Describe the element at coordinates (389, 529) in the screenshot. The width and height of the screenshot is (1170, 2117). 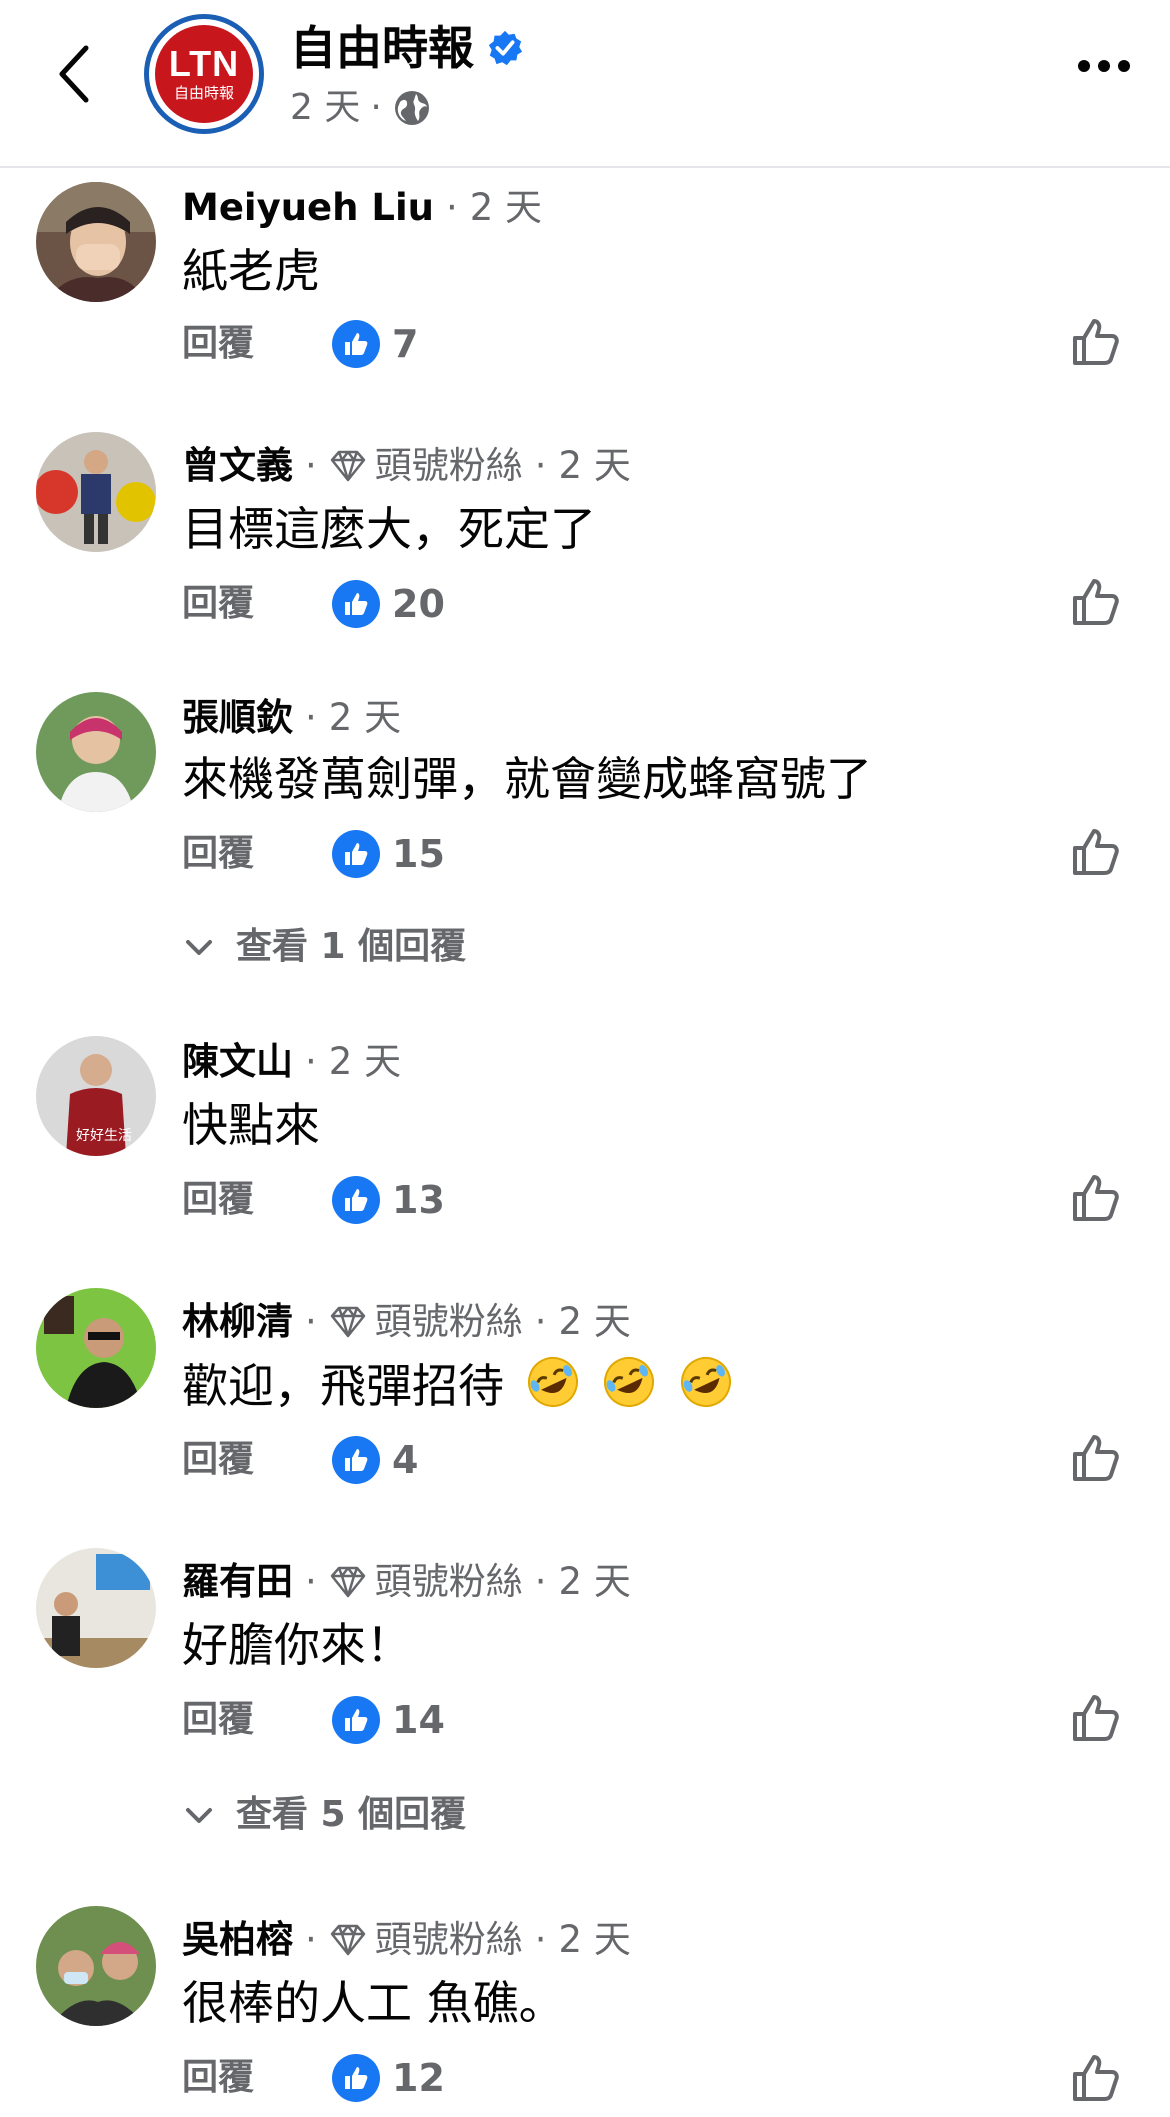
I see `comment-text: 目標這麼大，死定了` at that location.